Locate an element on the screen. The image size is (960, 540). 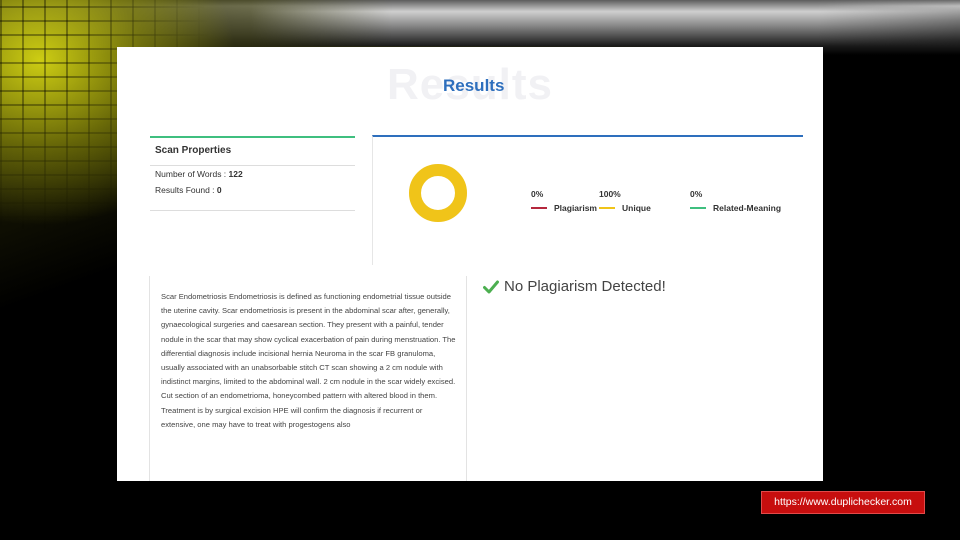
words-count-label: Number of Words : is located at coordinates (192, 174).